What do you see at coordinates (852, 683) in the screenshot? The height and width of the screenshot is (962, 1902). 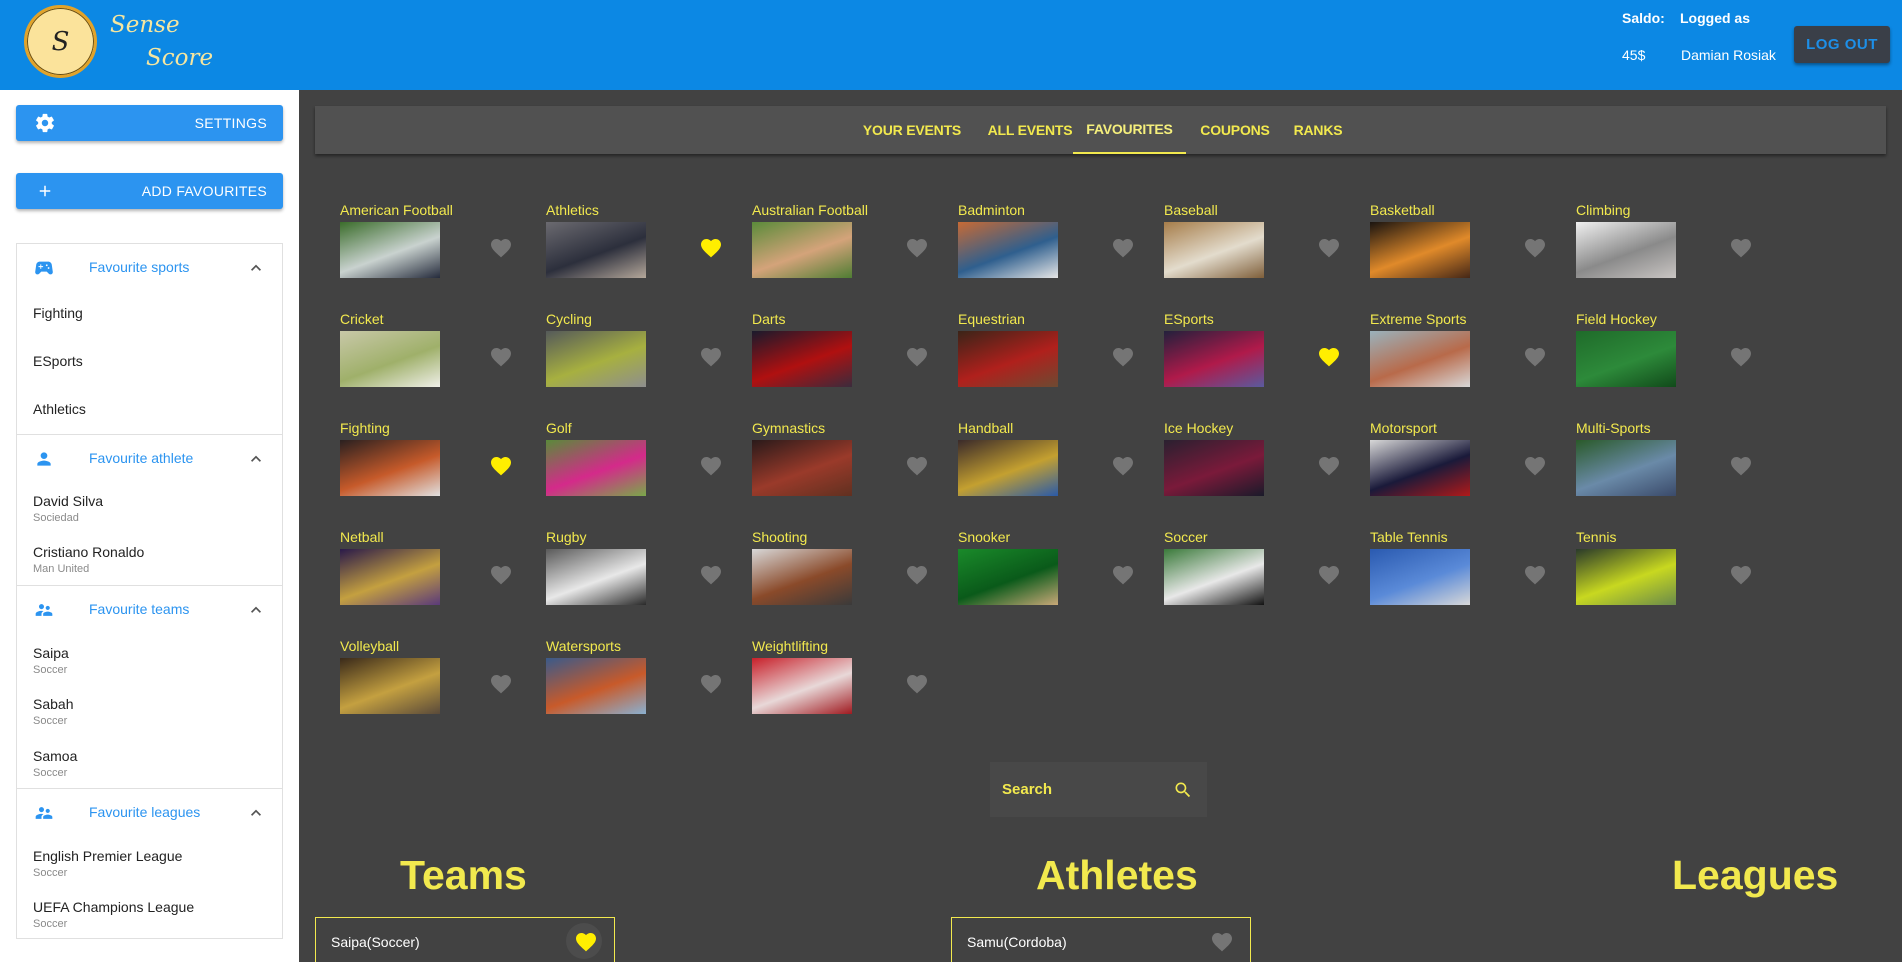 I see `sport-card: Weightlifting` at bounding box center [852, 683].